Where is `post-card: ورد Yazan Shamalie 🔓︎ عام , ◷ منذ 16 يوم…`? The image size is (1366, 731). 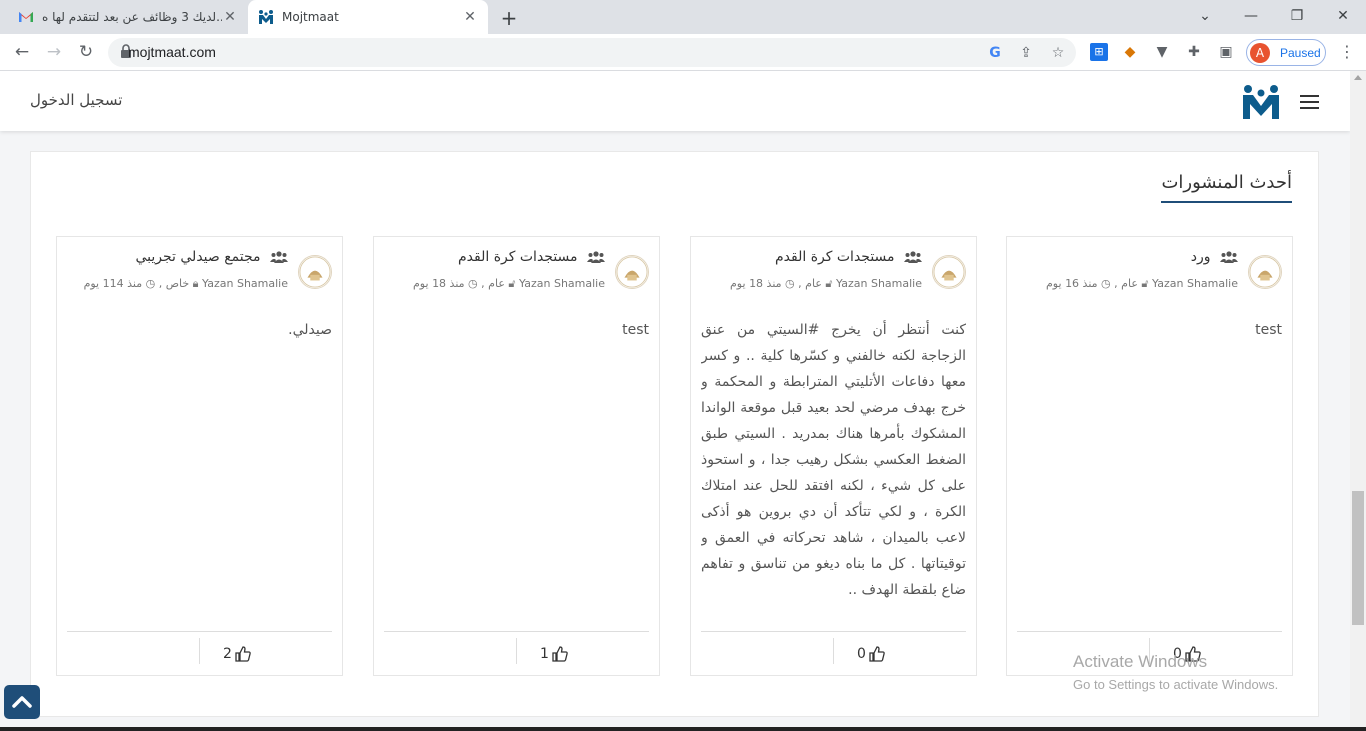
post-card: ورد Yazan Shamalie 🔓︎ عام , ◷ منذ 16 يوم… is located at coordinates (1149, 456).